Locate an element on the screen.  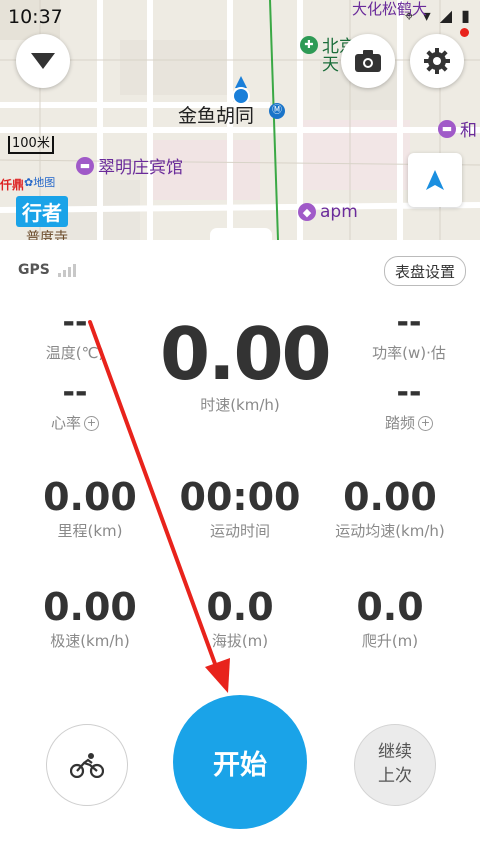
poi-label: 和 is located at coordinates (468, 131).